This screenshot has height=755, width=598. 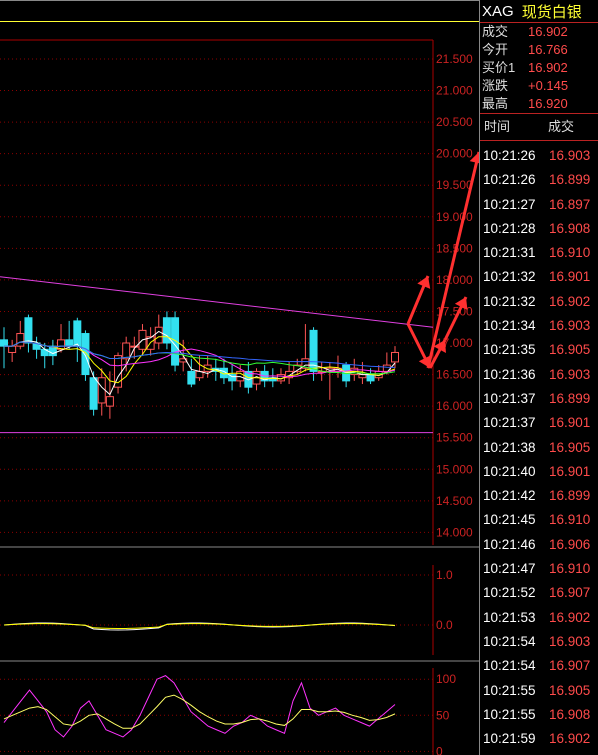 I want to click on tick-row: 10:21:59 16.902, so click(x=539, y=739).